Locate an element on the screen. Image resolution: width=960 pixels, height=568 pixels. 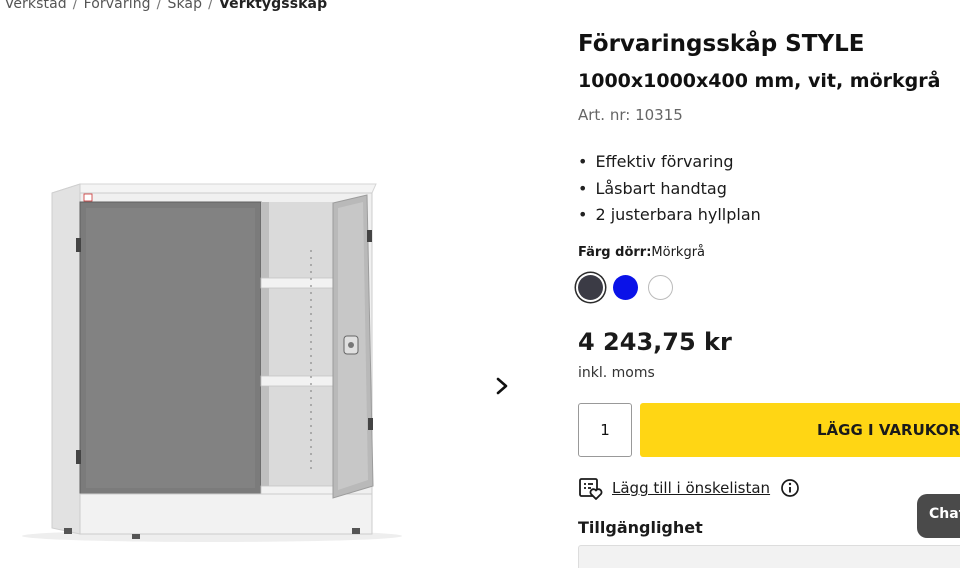
gallery-next-button is located at coordinates (502, 386).